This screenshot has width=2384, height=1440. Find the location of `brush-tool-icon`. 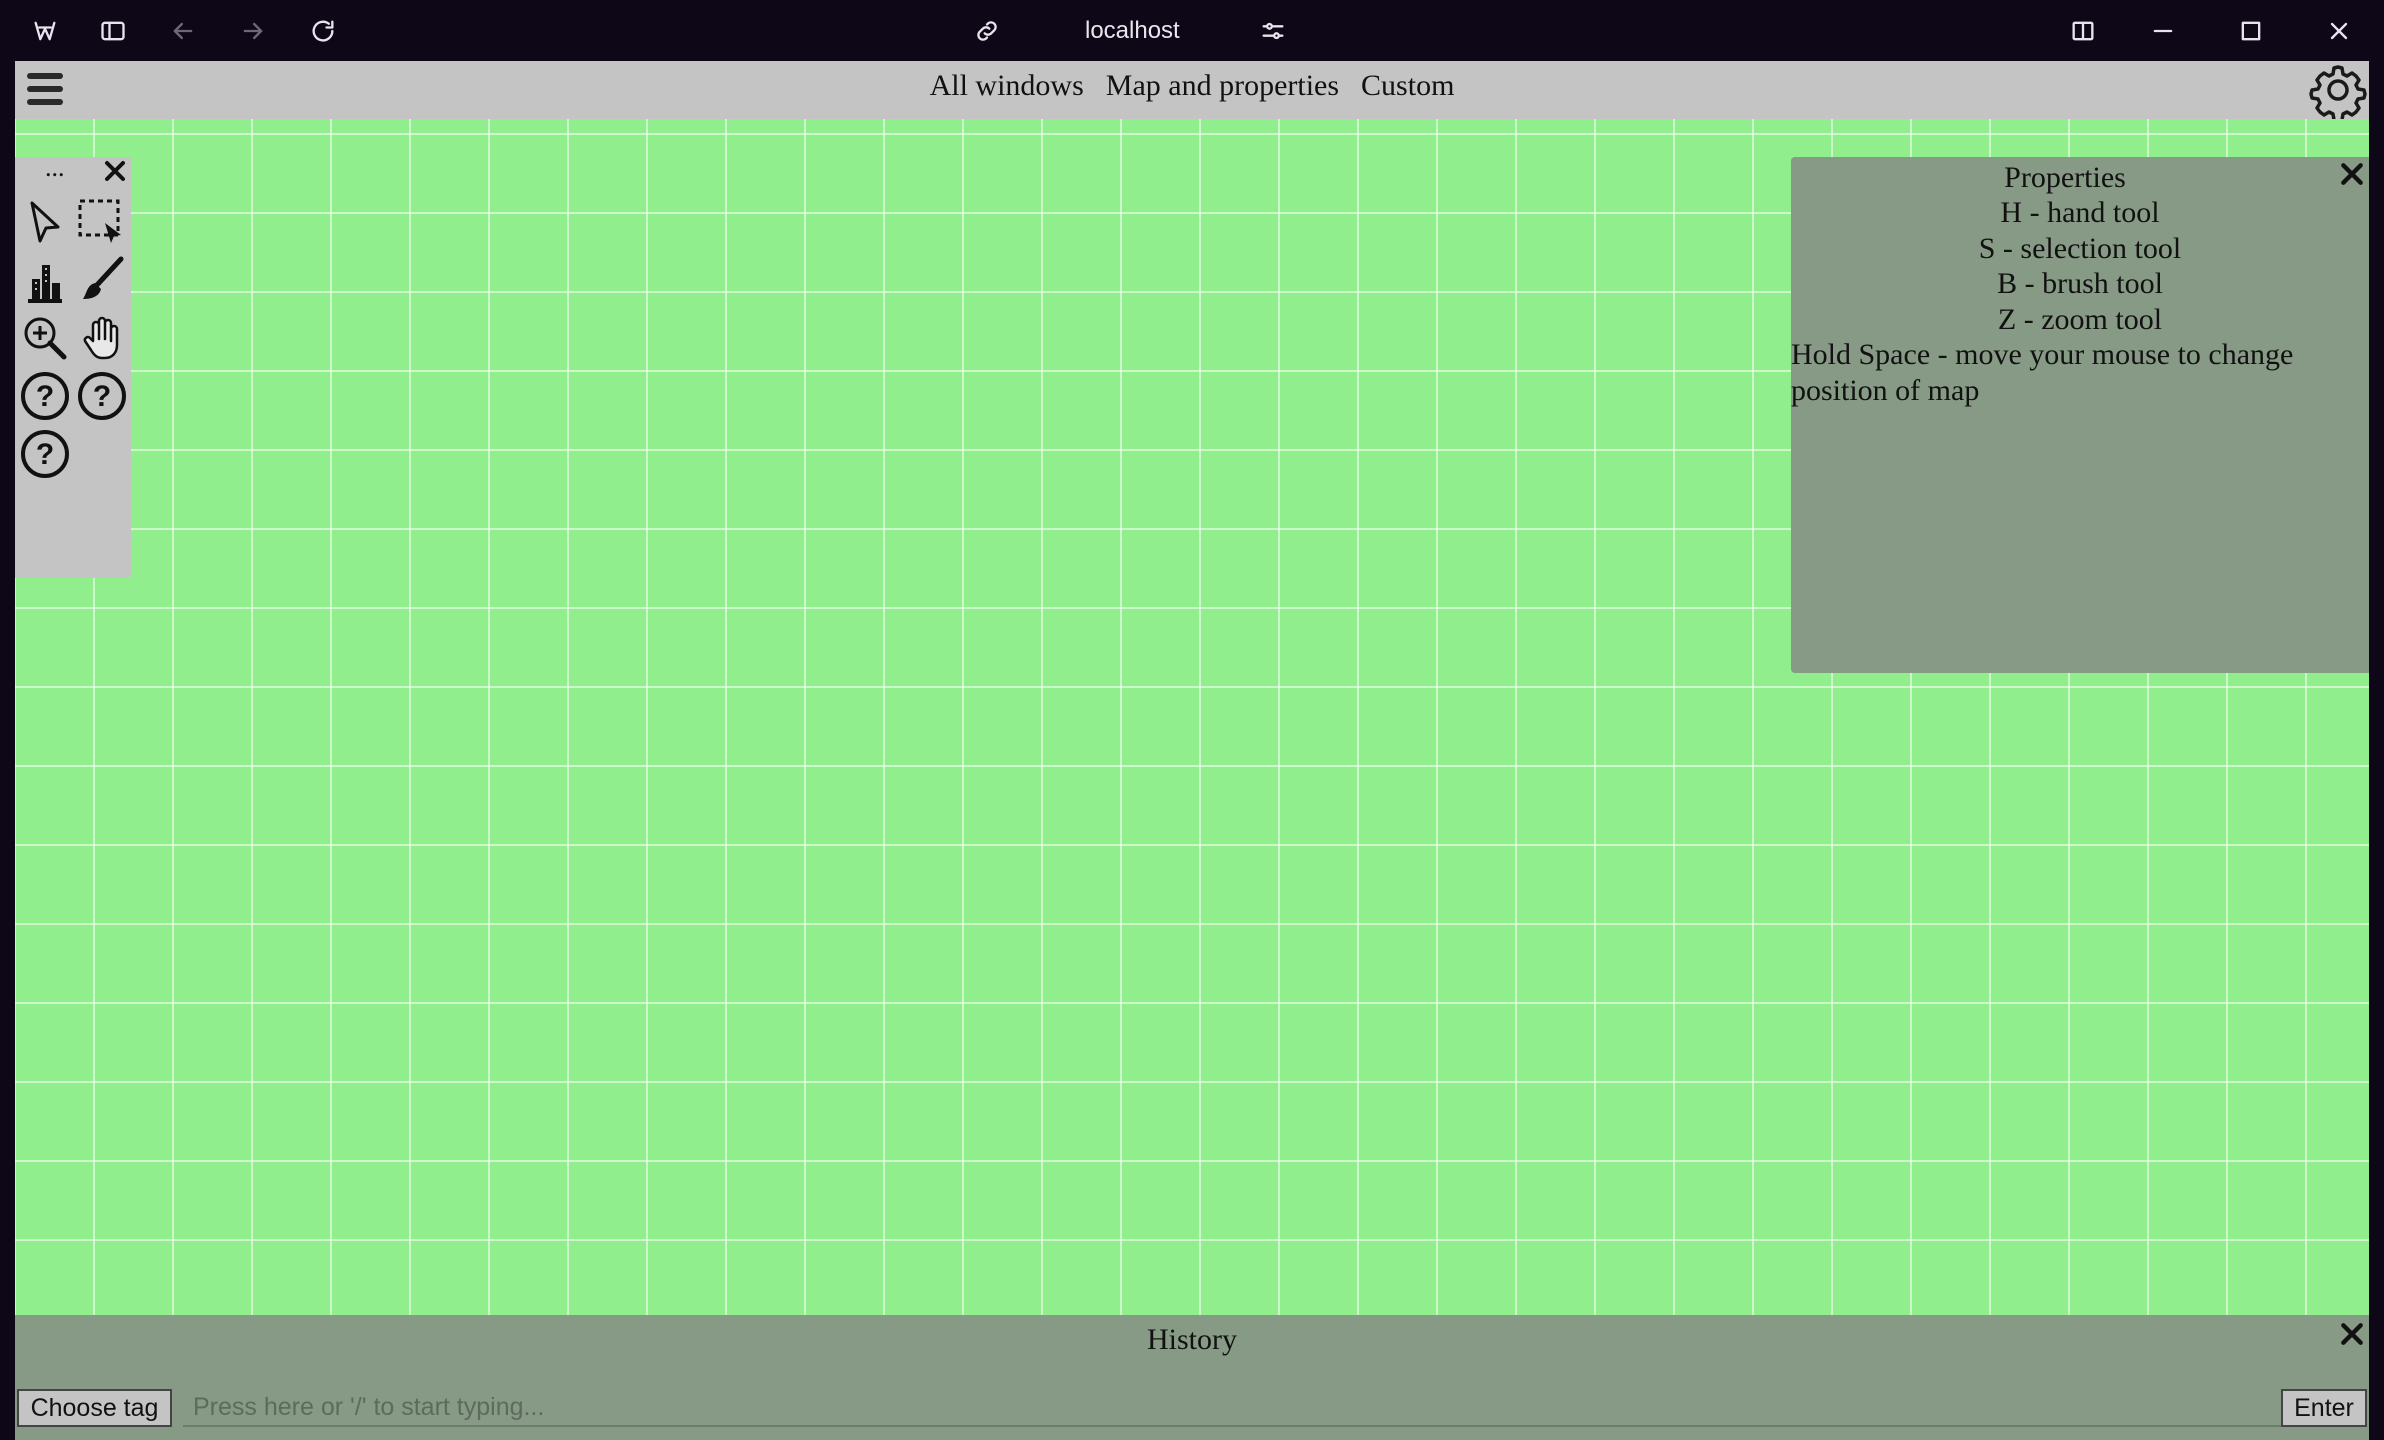

brush-tool-icon is located at coordinates (102, 280).